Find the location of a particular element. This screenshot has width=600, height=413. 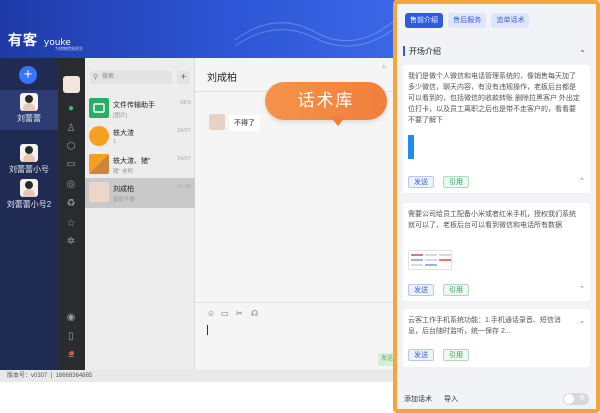

script-library-badge: 话术库 is located at coordinates (326, 101).